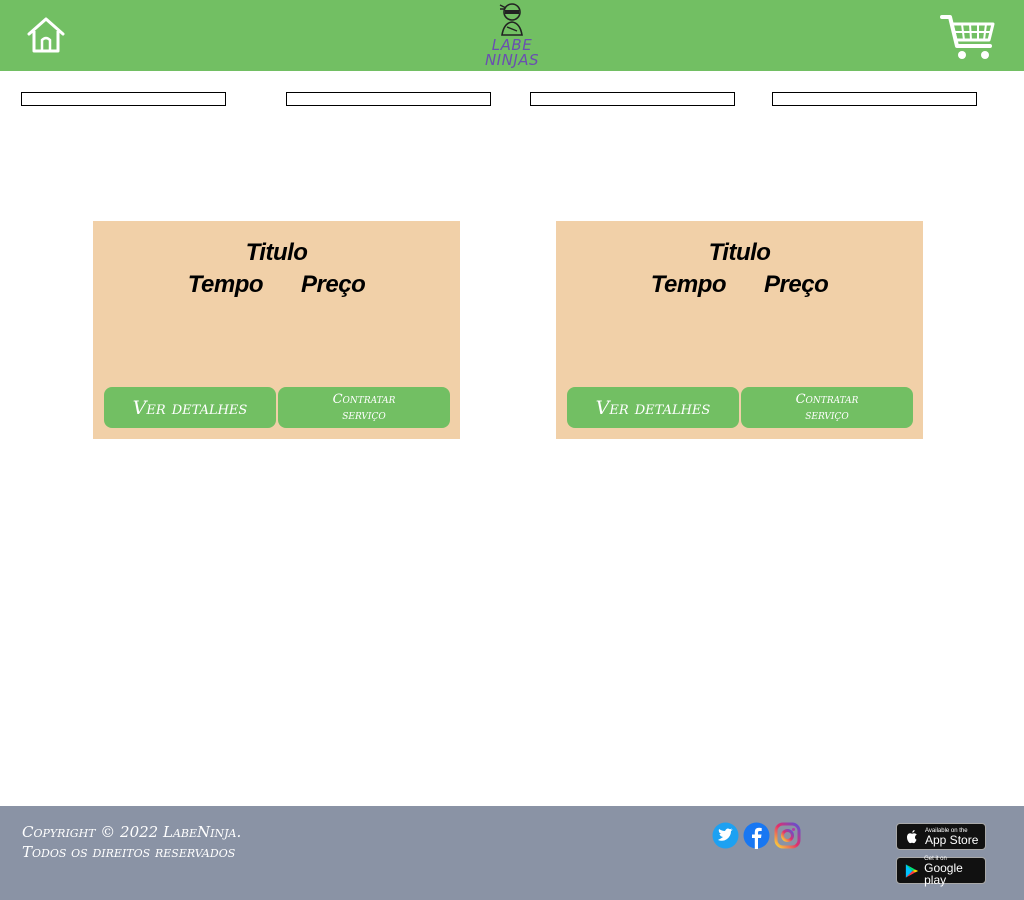  I want to click on twitter-link, so click(725, 835).